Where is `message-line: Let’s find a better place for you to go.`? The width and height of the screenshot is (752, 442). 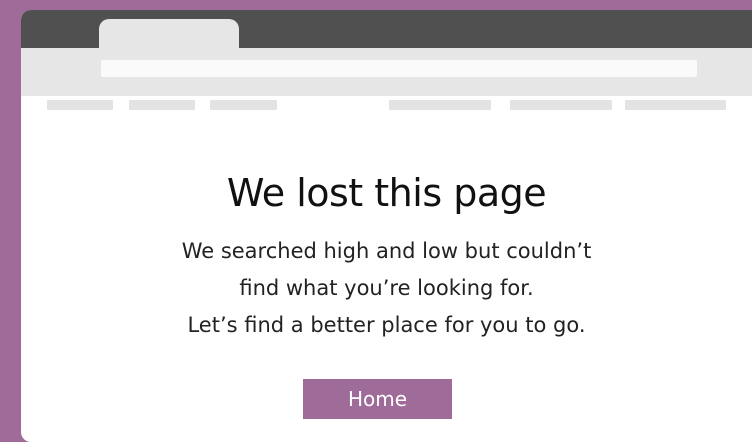
message-line: Let’s find a better place for you to go. is located at coordinates (386, 325).